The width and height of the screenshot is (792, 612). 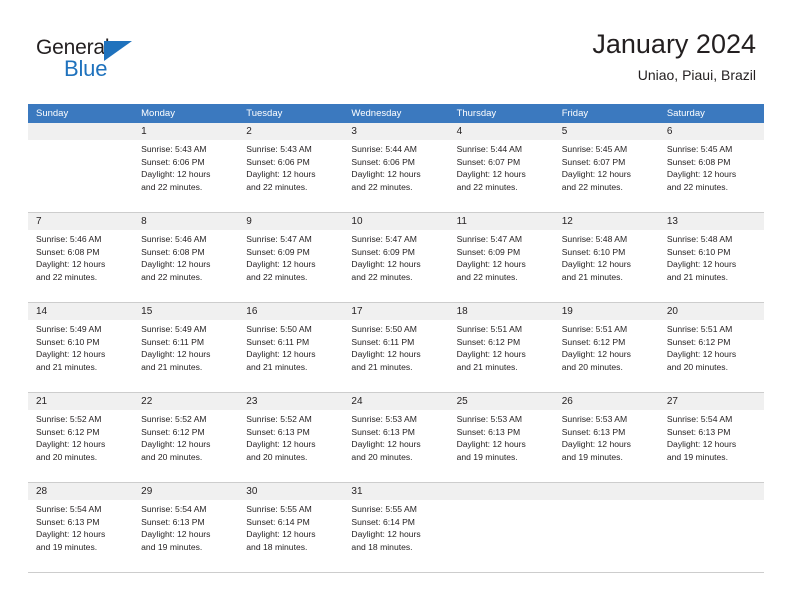 What do you see at coordinates (697, 276) in the screenshot?
I see `daylight-text-cont: and 21 minutes.` at bounding box center [697, 276].